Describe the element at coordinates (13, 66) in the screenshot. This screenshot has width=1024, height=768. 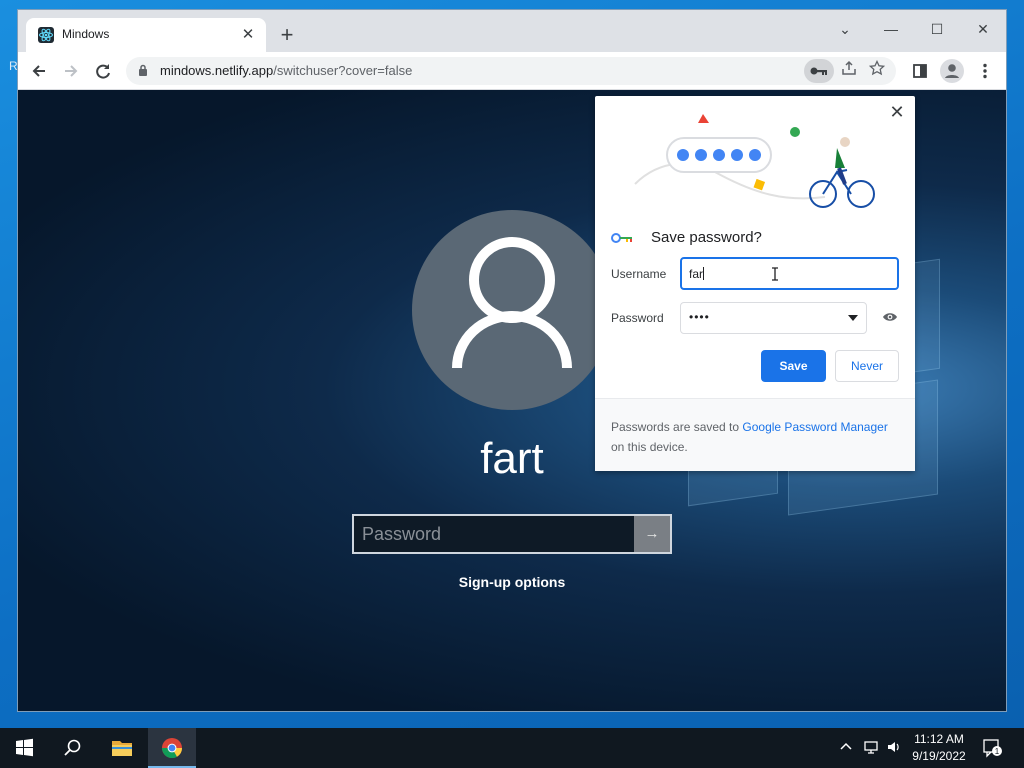
I see `desktop-glyph: R` at that location.